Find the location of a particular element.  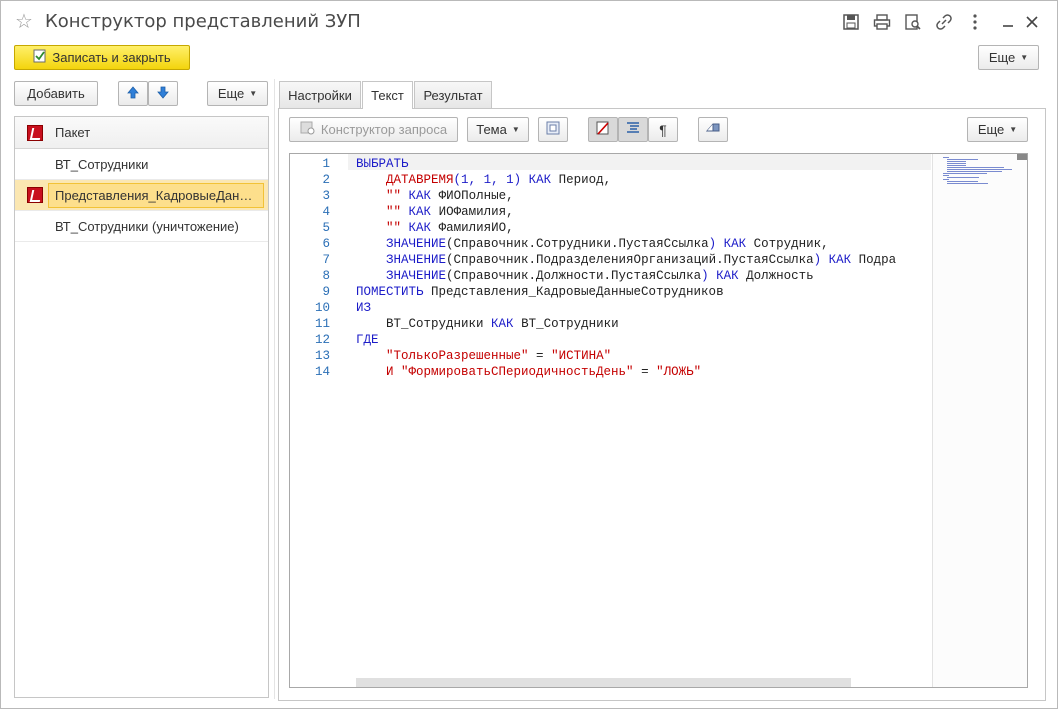

tab-label: Текст is located at coordinates (387, 95).